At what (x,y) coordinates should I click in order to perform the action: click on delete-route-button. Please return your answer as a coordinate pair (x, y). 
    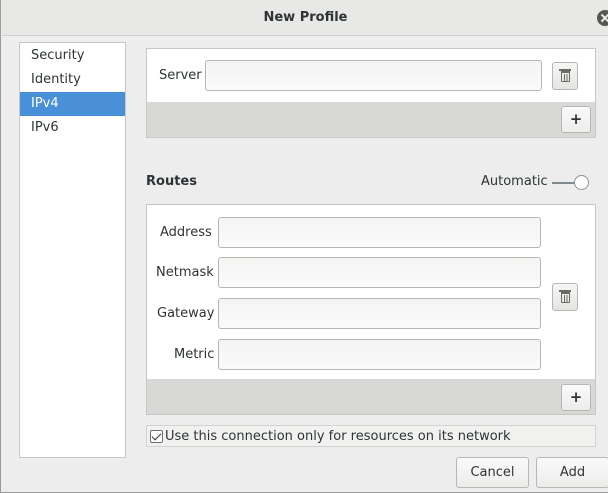
    Looking at the image, I should click on (565, 297).